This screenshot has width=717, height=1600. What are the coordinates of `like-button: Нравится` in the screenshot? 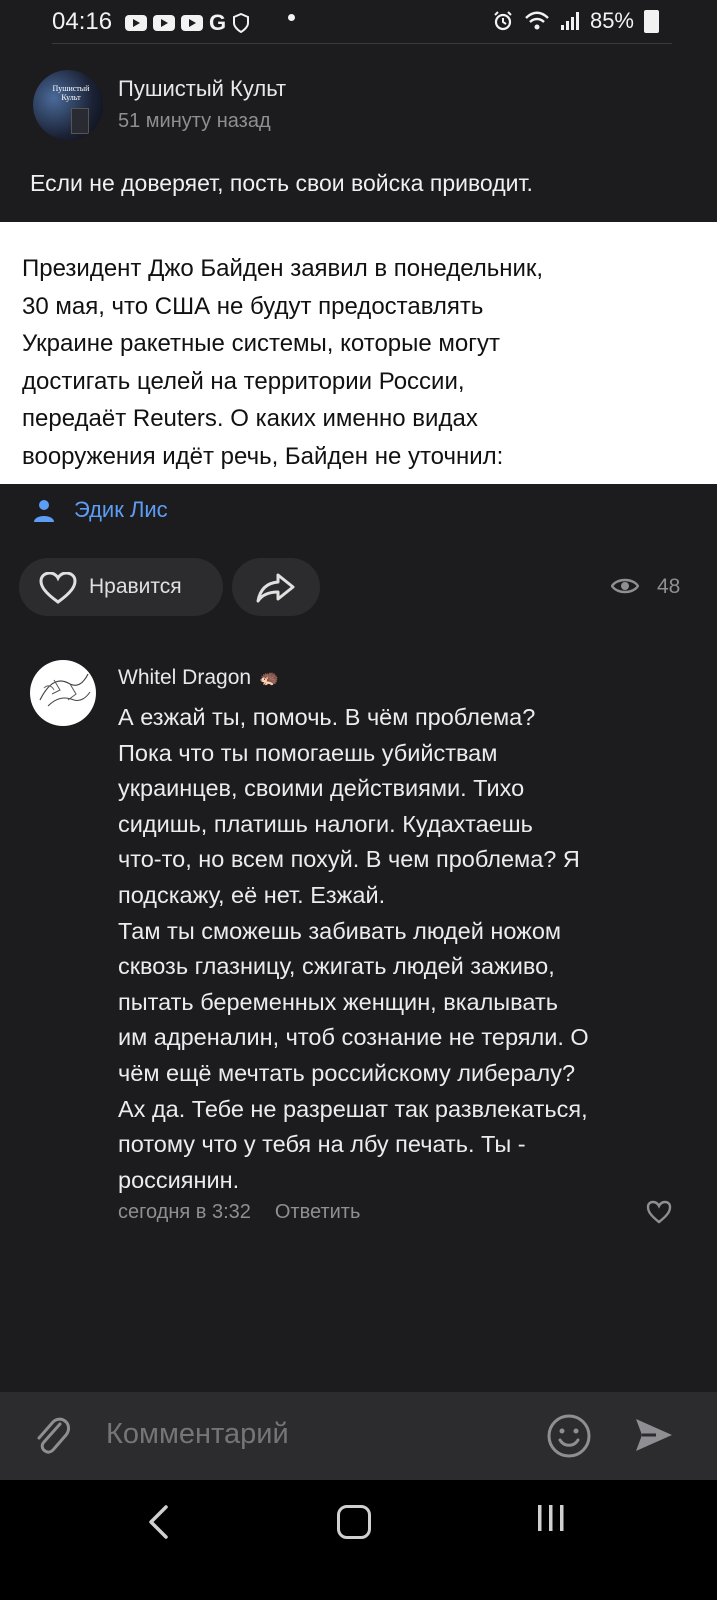 It's located at (121, 587).